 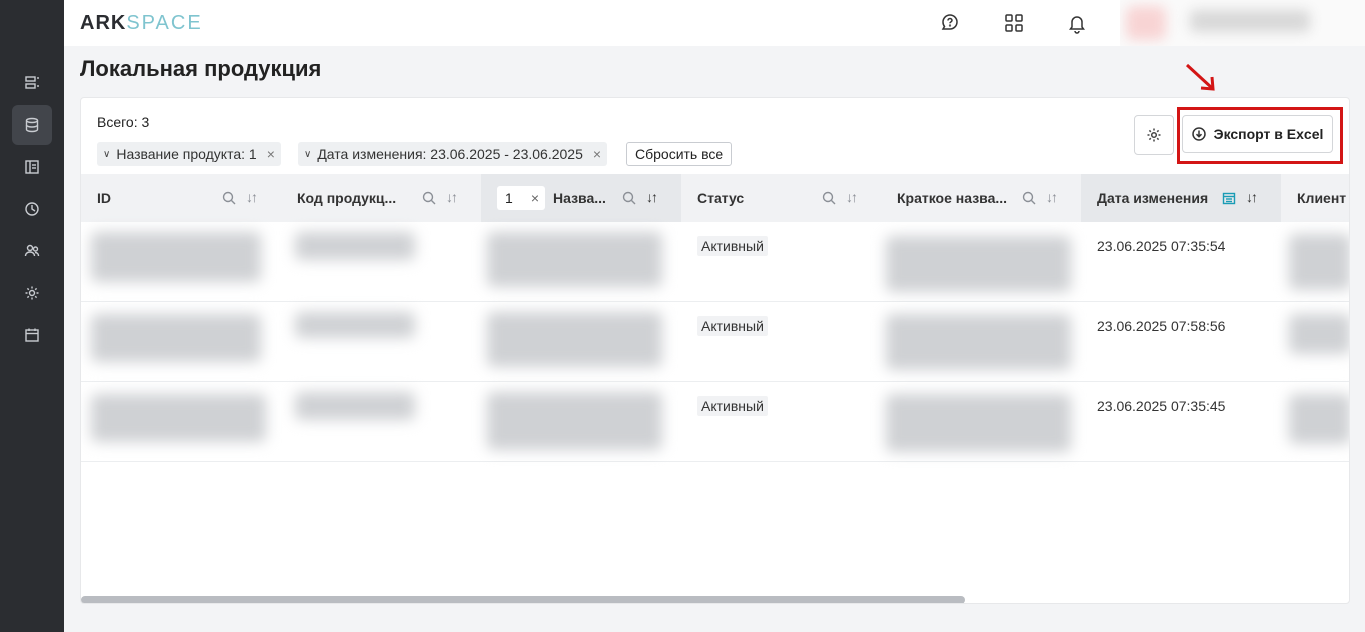 I want to click on column-client: Клиент, so click(x=1315, y=198).